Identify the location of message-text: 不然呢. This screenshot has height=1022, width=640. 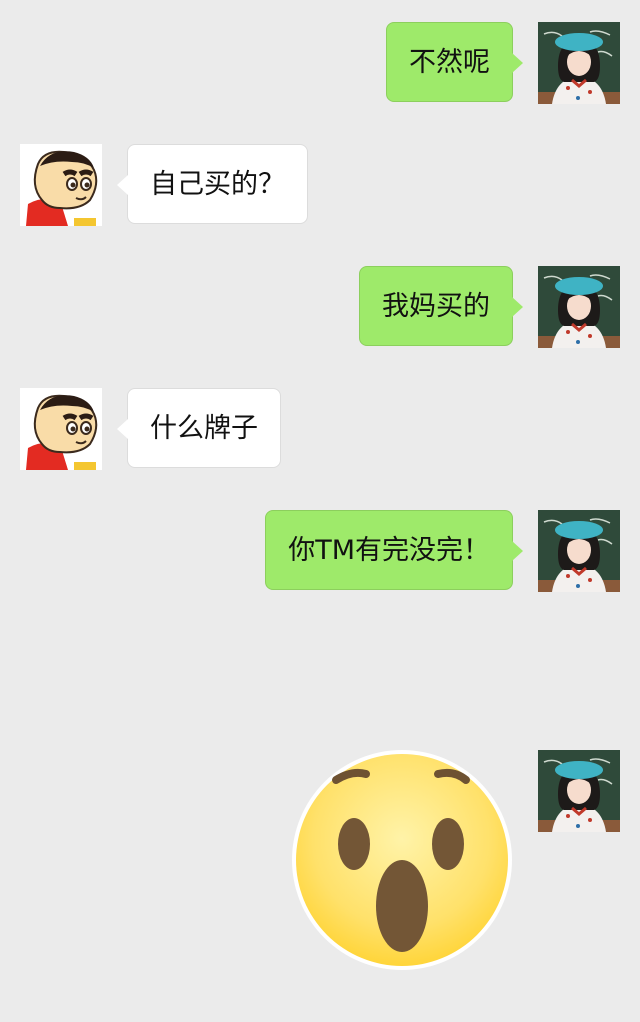
(449, 62).